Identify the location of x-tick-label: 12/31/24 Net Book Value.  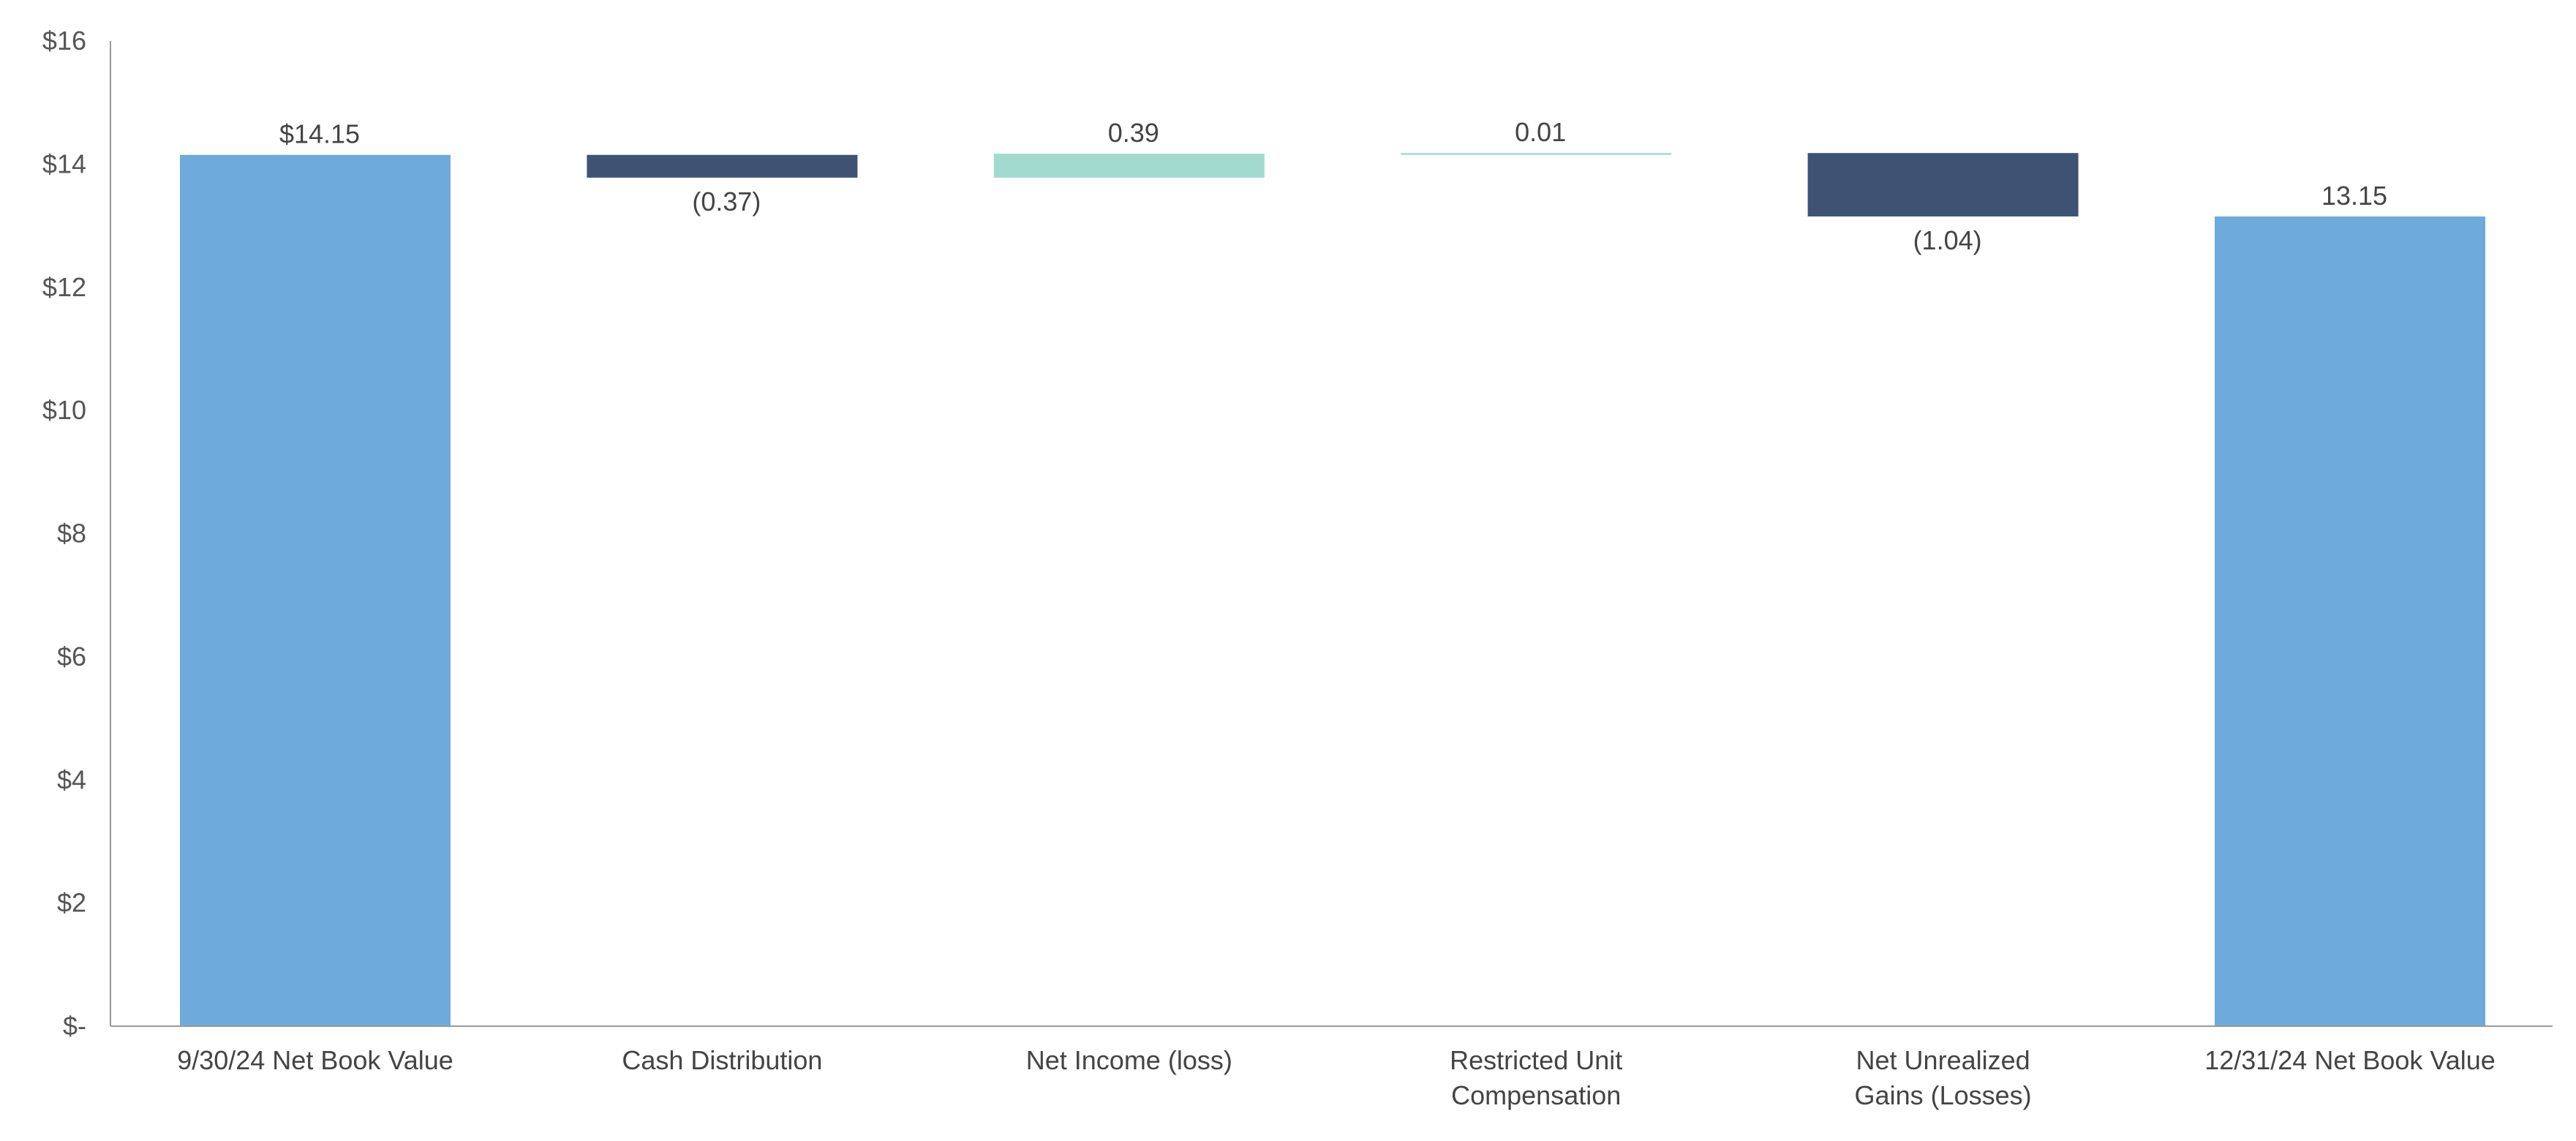
(2350, 1060).